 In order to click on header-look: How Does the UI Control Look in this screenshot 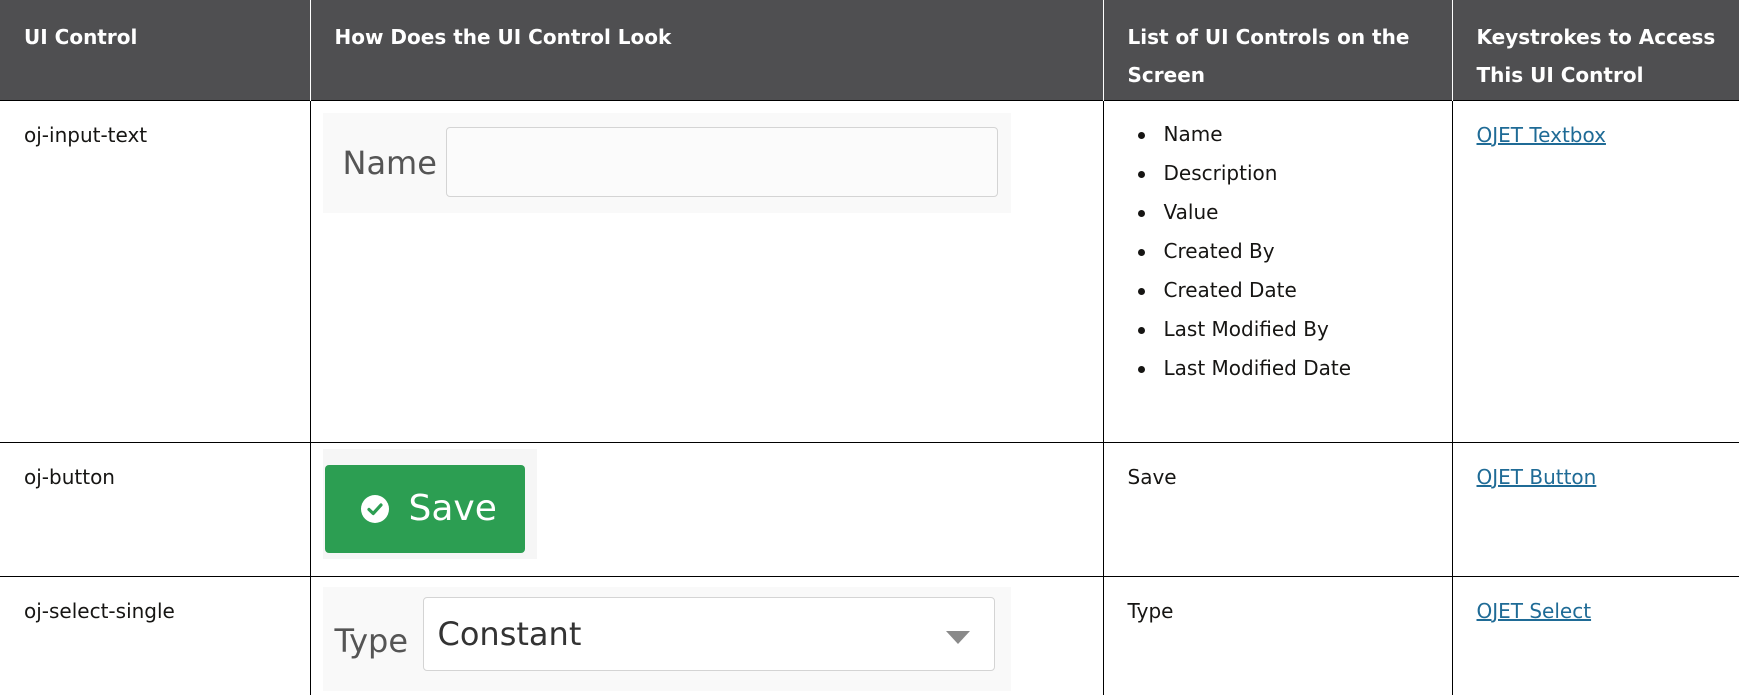, I will do `click(706, 50)`.